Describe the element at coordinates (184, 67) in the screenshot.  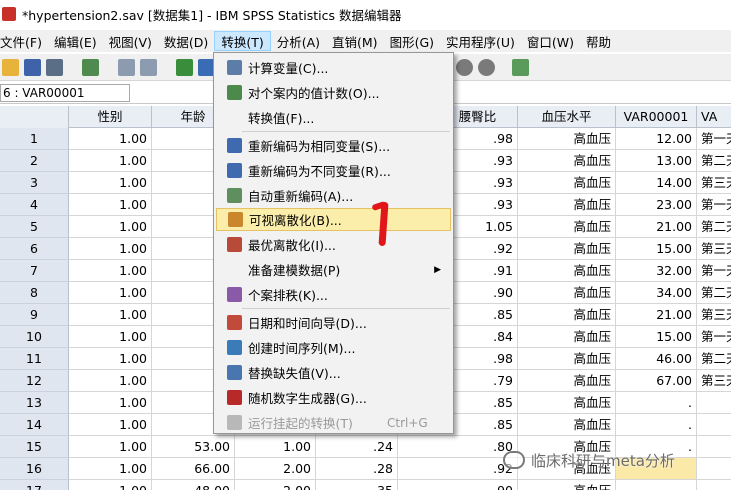
I see `goto-case-icon` at that location.